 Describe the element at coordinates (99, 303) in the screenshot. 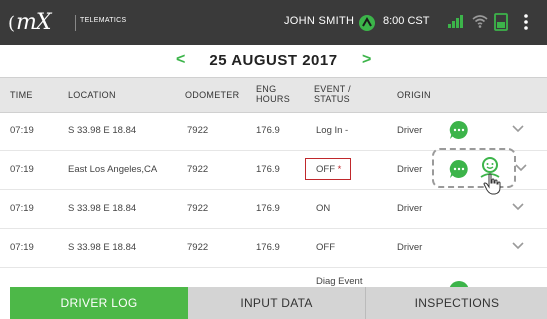

I see `tab-driver-log: DRIVER LOG` at that location.